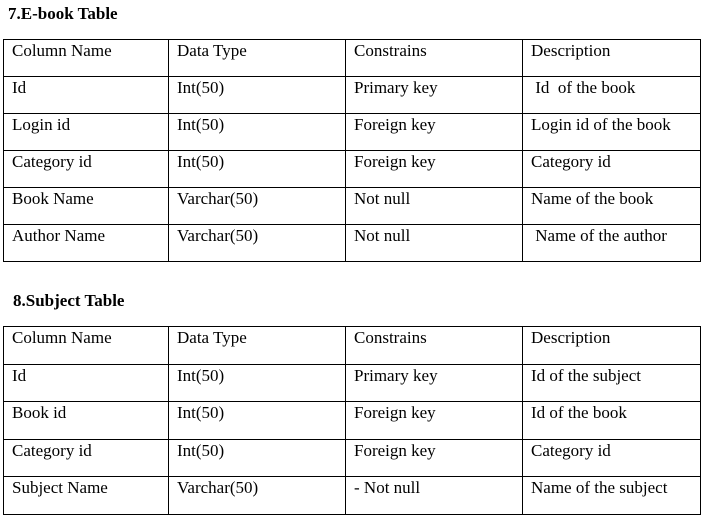  Describe the element at coordinates (434, 495) in the screenshot. I see `table-cell: - Not null` at that location.